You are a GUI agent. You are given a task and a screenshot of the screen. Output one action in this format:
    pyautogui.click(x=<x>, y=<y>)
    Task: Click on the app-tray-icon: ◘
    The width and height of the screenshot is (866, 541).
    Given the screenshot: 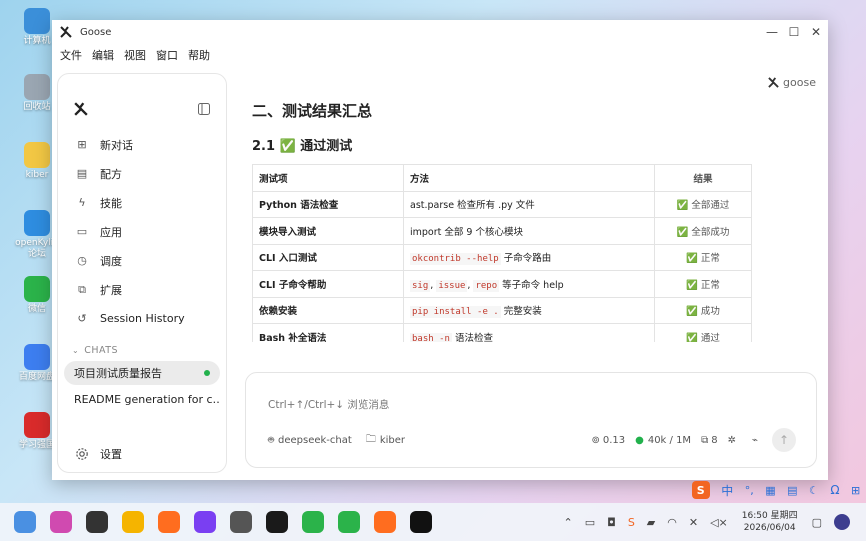 What is the action you would take?
    pyautogui.click(x=611, y=522)
    